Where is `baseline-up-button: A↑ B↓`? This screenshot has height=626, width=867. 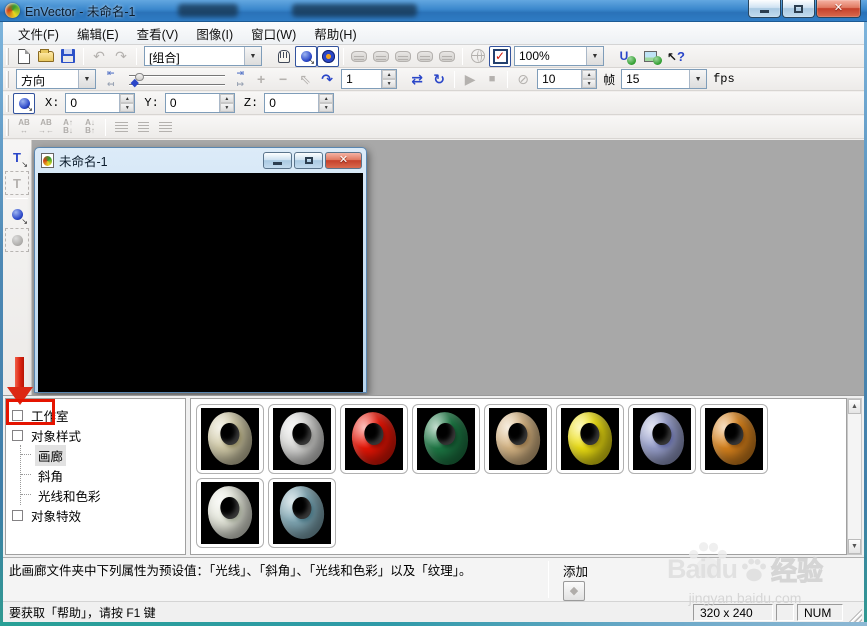
baseline-up-button: A↑ B↓ is located at coordinates (68, 127).